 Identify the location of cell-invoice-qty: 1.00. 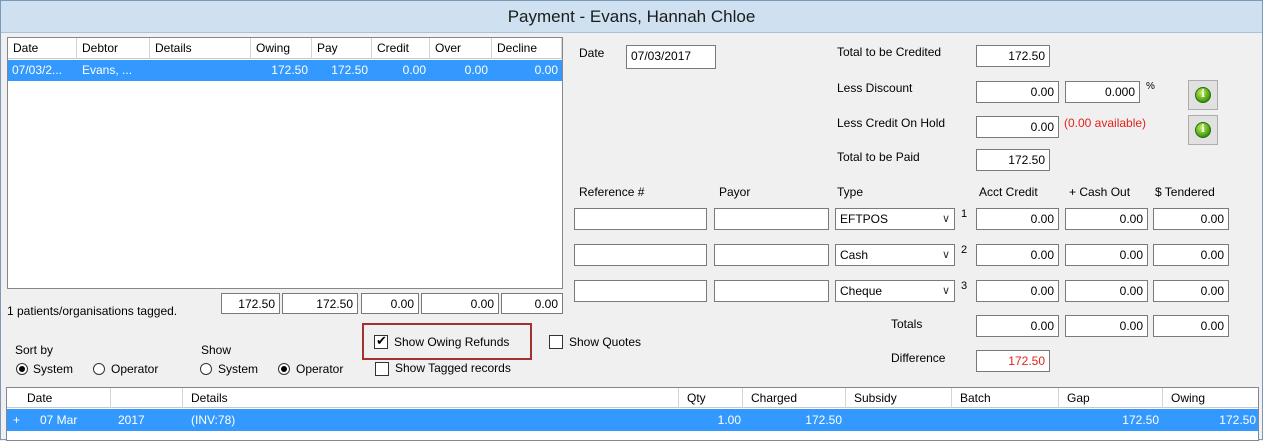
(729, 420).